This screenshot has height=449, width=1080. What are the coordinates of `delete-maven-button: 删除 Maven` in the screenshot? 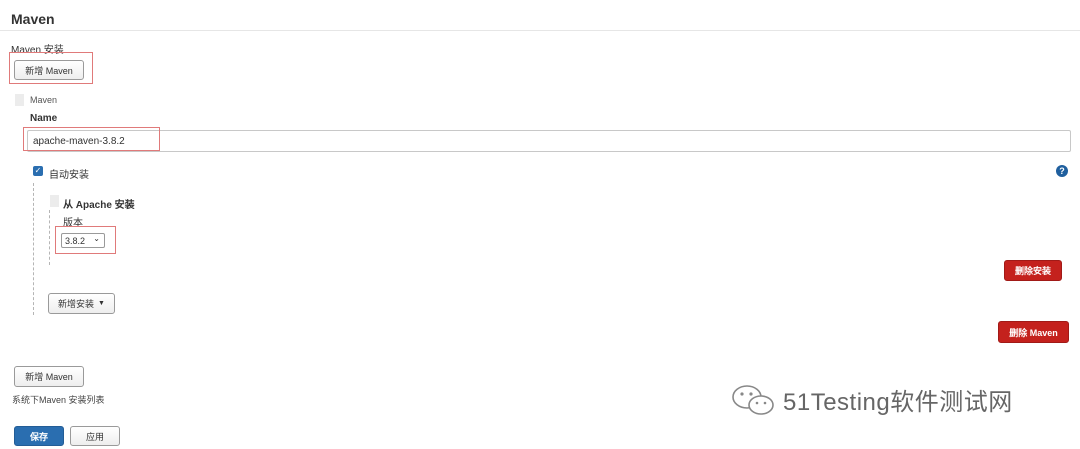 It's located at (1033, 332).